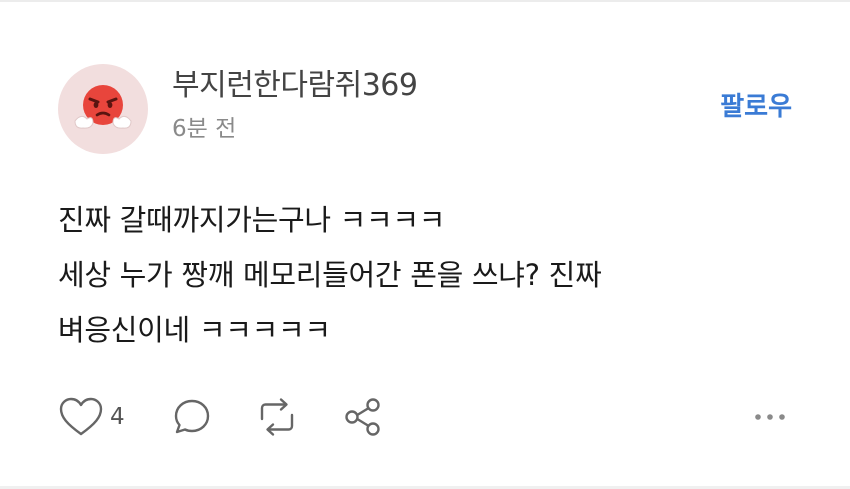 This screenshot has height=489, width=850. I want to click on comment-button, so click(192, 417).